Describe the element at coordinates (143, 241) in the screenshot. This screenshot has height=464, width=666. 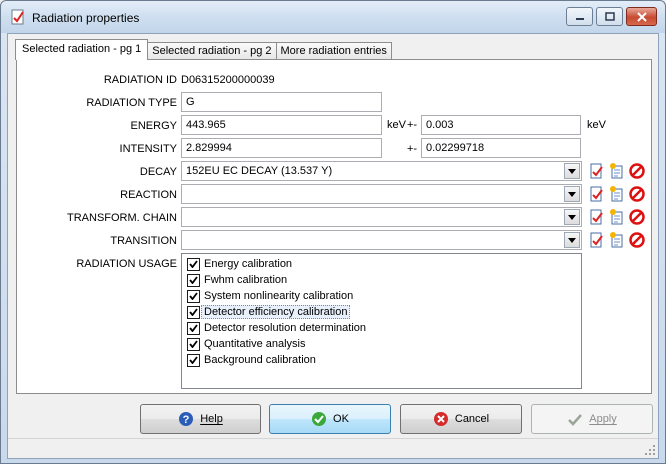
I see `transition-label: TRANSITION` at that location.